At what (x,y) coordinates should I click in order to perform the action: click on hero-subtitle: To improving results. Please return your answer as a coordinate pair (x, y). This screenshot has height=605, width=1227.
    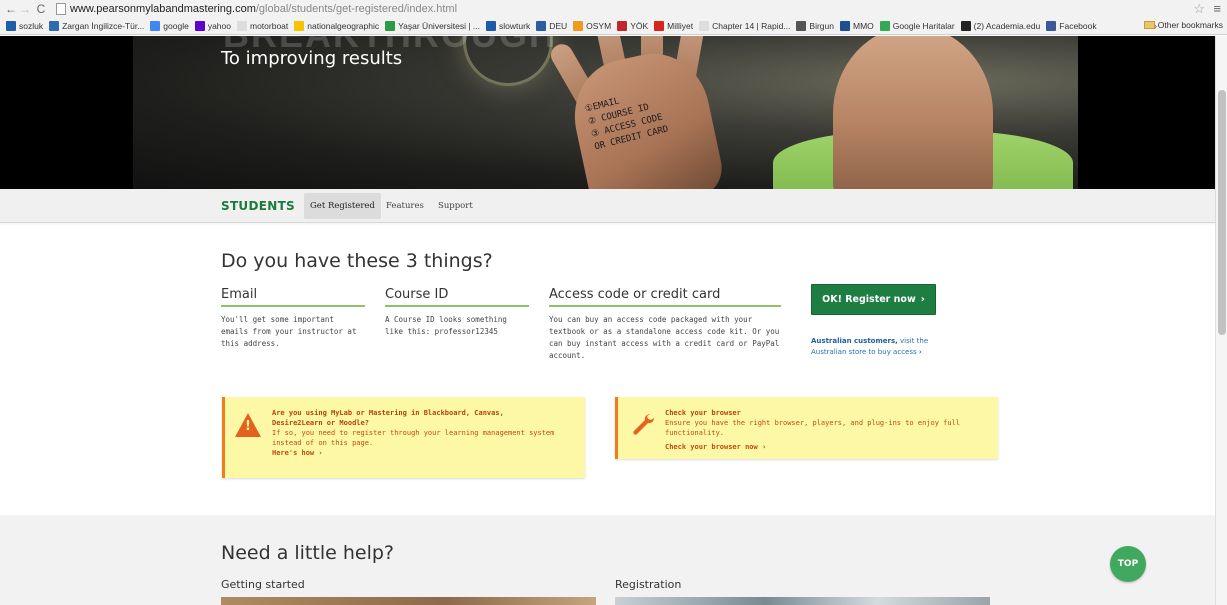
    Looking at the image, I should click on (312, 58).